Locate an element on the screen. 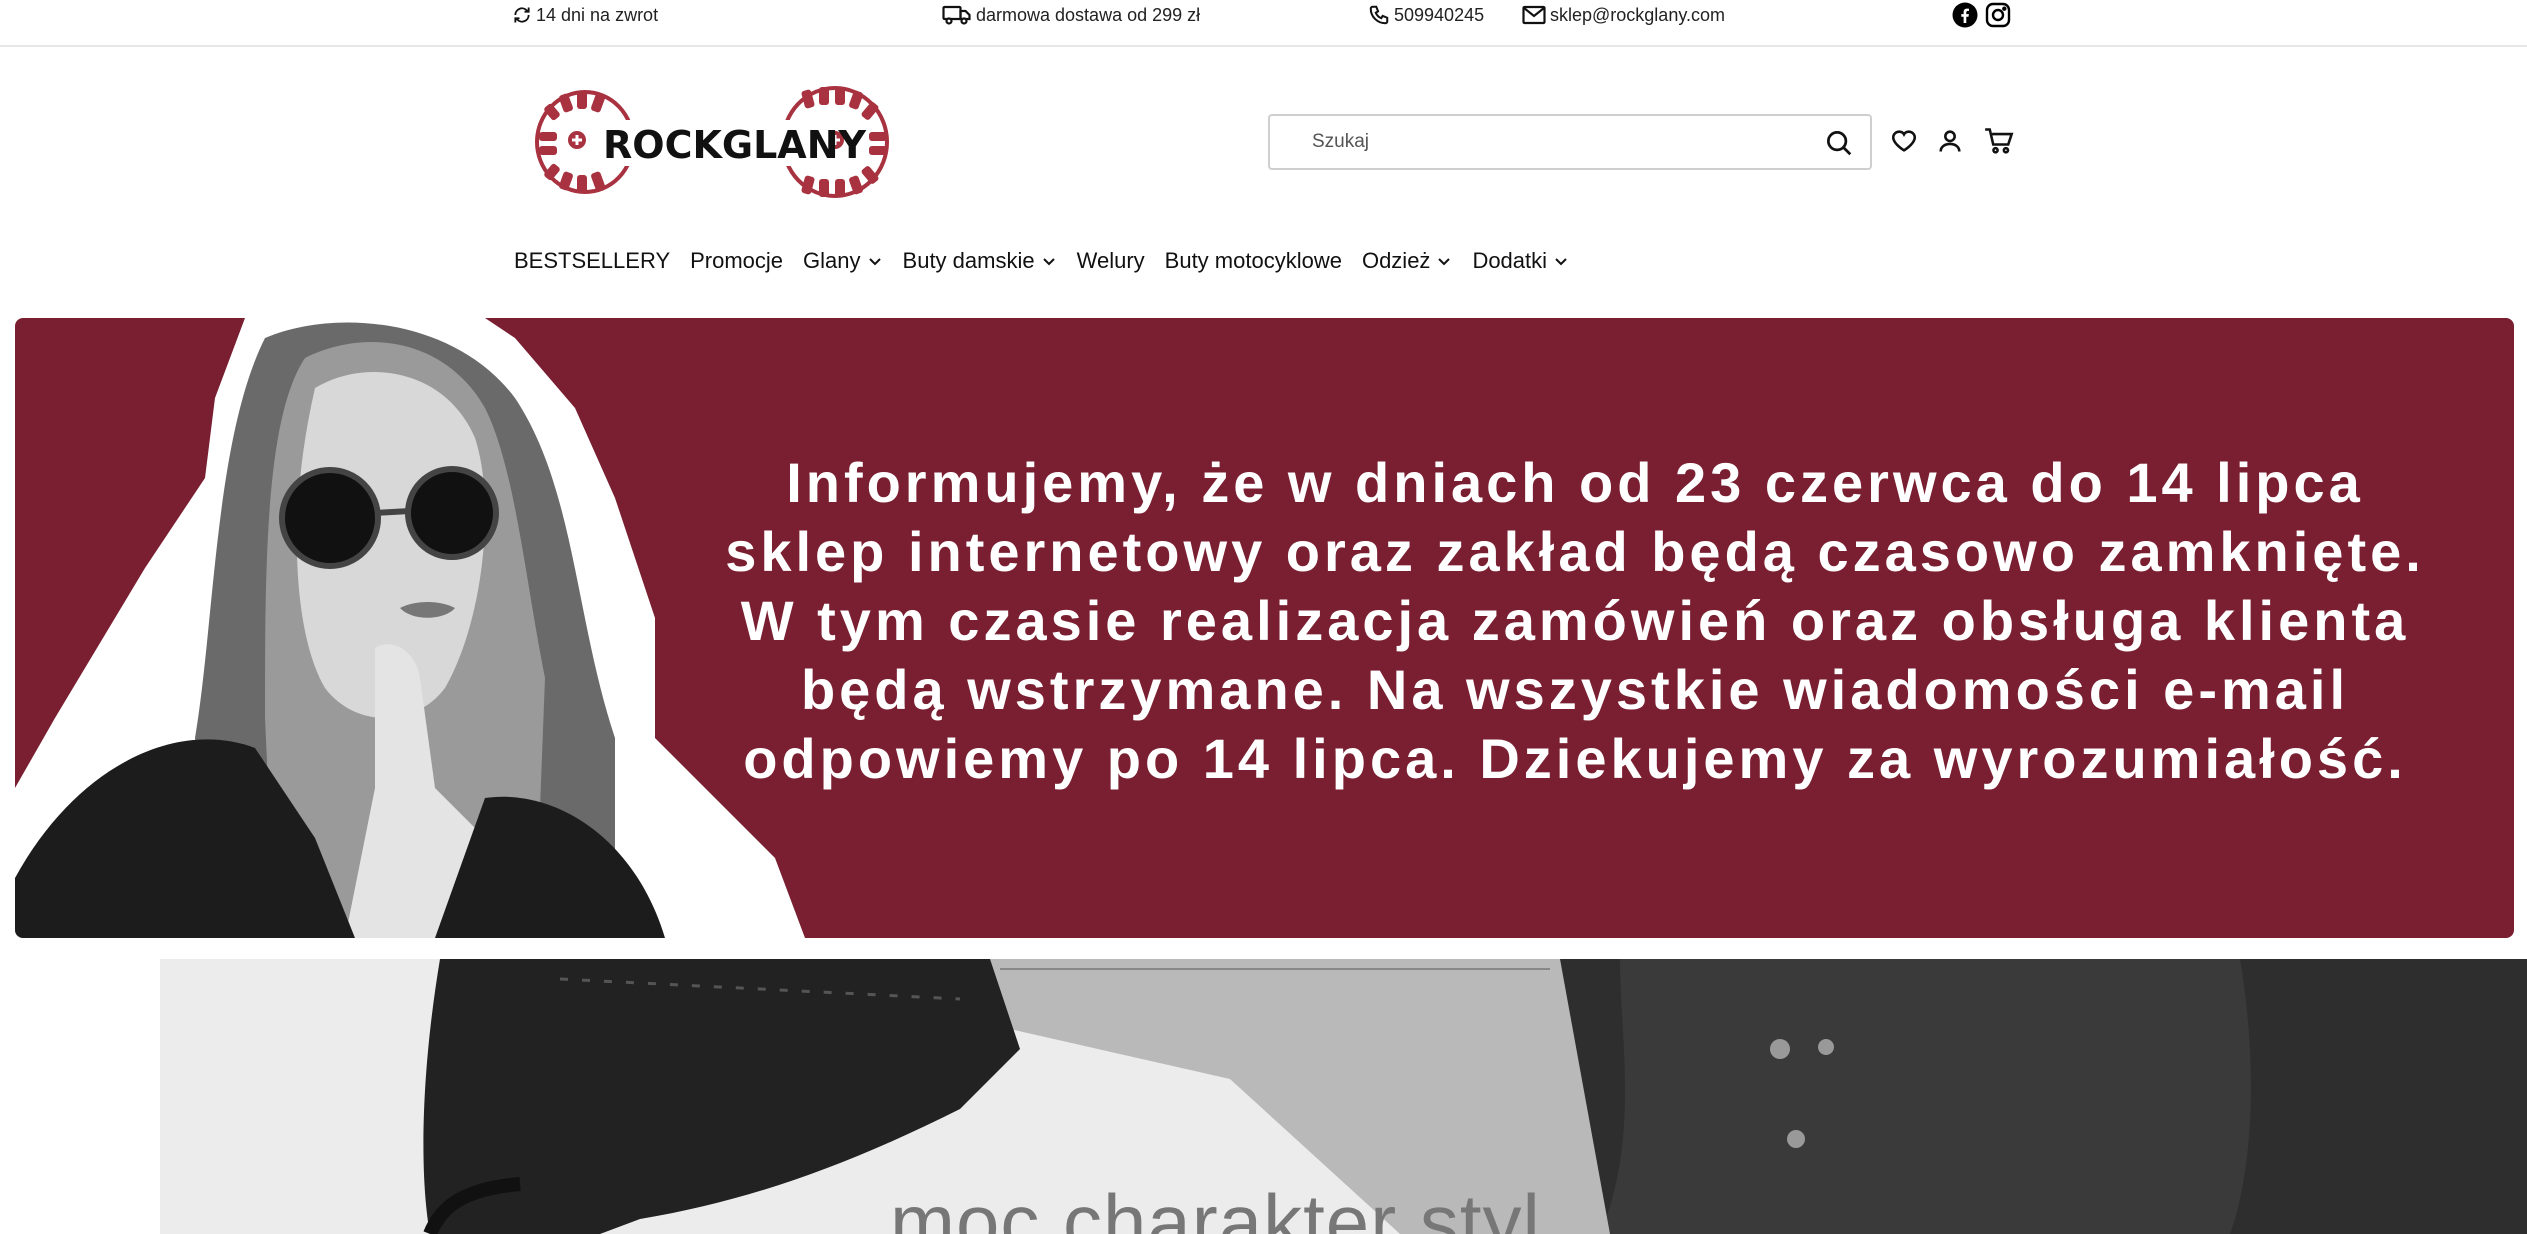  nav-item-glany: Glany is located at coordinates (842, 261).